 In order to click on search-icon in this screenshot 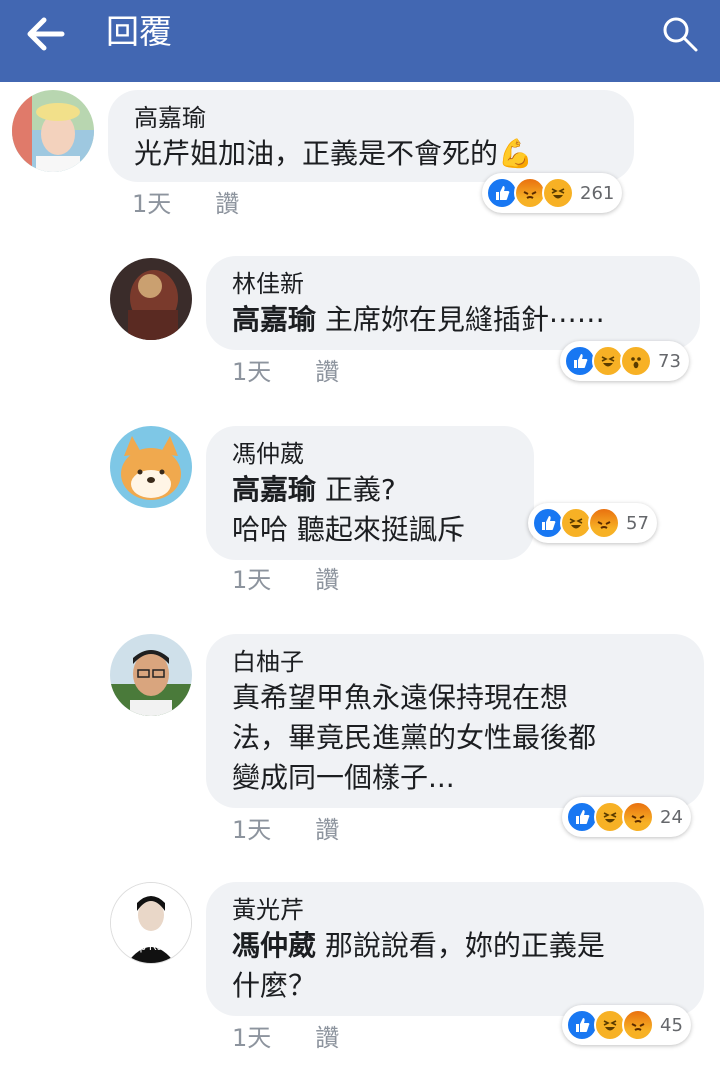, I will do `click(680, 34)`.